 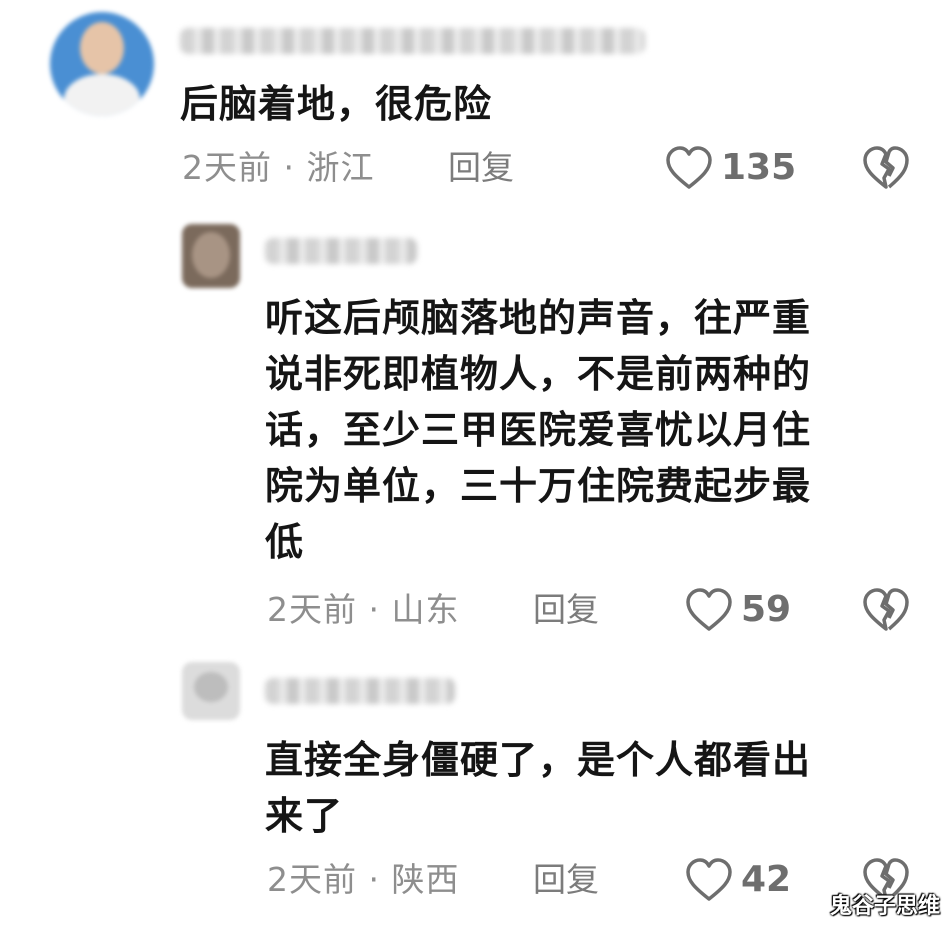 I want to click on like-button: 135, so click(x=730, y=168).